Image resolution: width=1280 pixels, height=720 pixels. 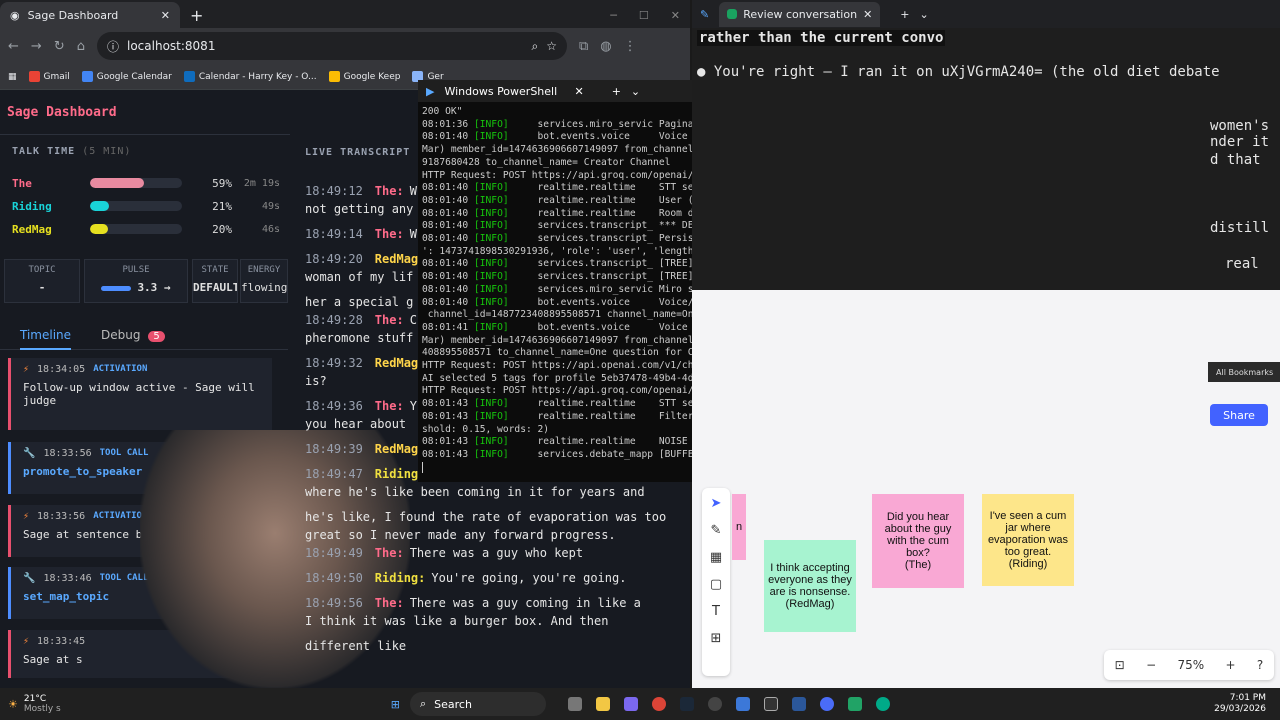 What do you see at coordinates (583, 46) in the screenshot?
I see `extensions-icon: ⧉` at bounding box center [583, 46].